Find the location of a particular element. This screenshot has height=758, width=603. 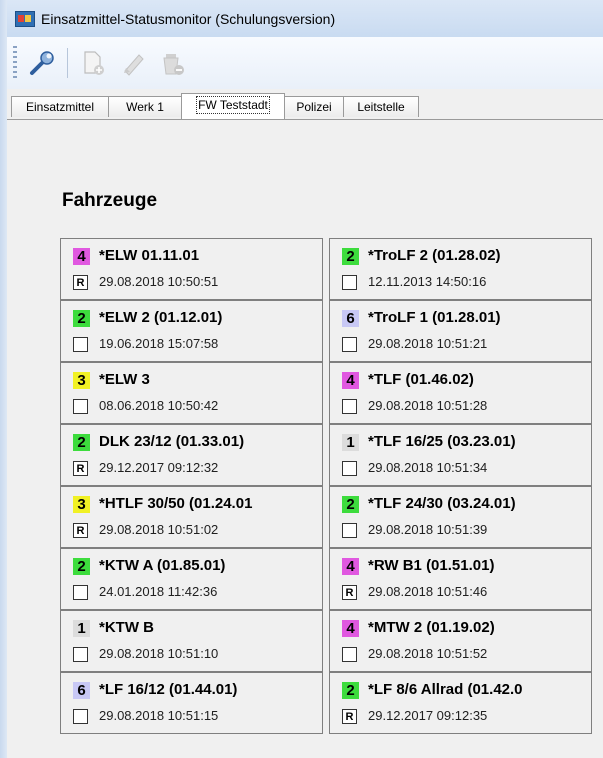

status-timestamp: 12.11.2013 14:50:16 is located at coordinates (427, 281).